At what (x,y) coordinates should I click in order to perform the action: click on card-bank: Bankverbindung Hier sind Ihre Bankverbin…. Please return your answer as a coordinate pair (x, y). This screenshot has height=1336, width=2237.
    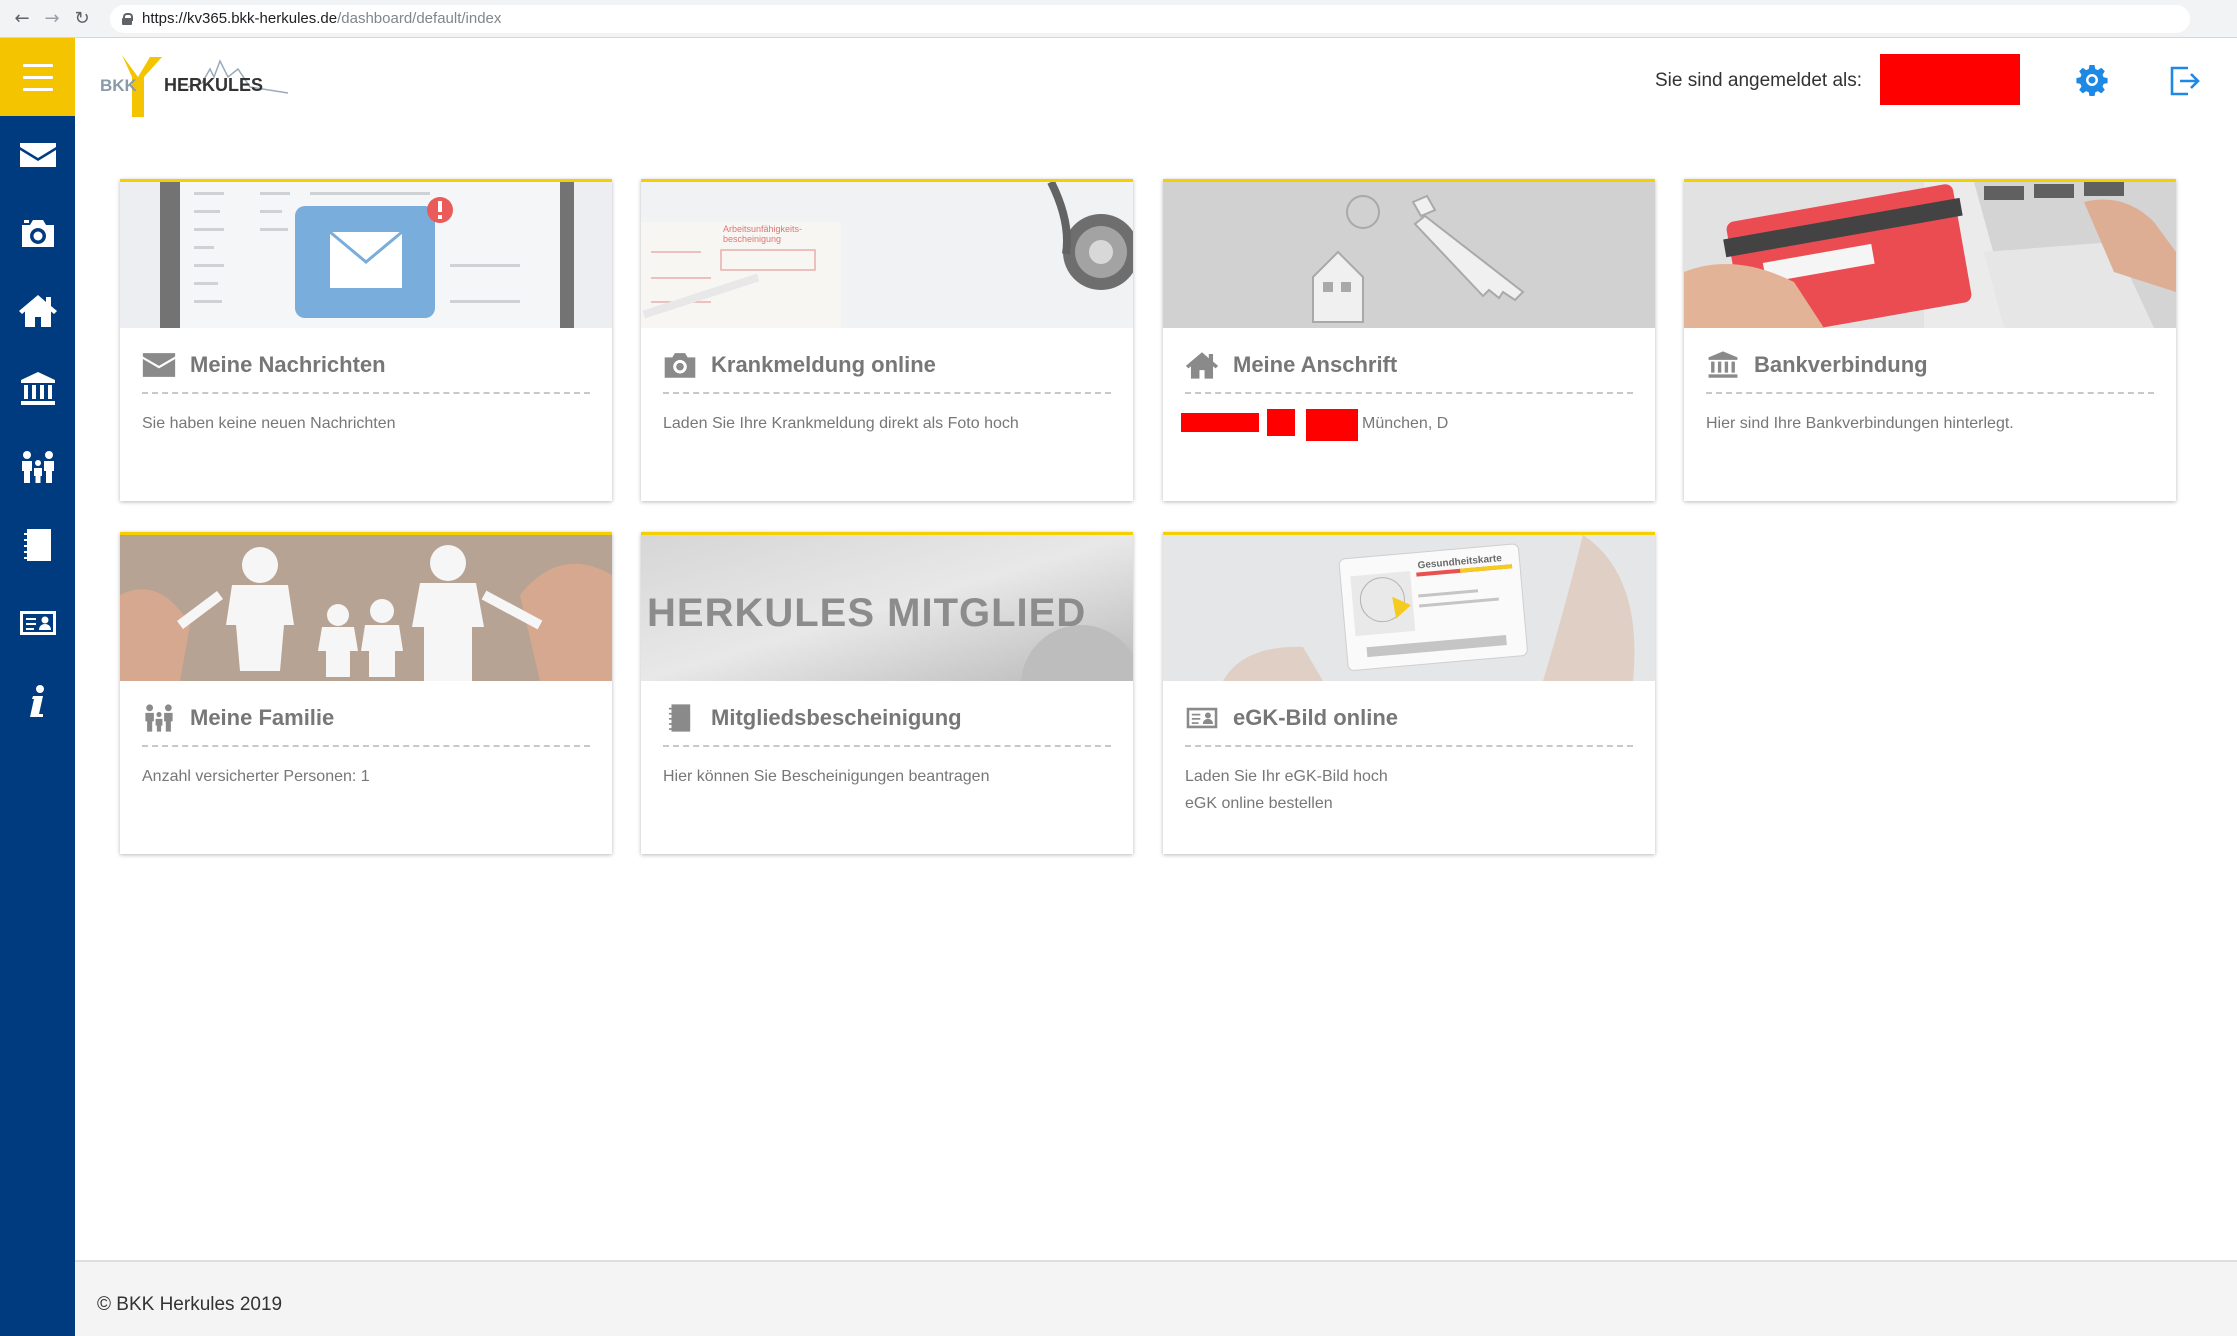
    Looking at the image, I should click on (1930, 340).